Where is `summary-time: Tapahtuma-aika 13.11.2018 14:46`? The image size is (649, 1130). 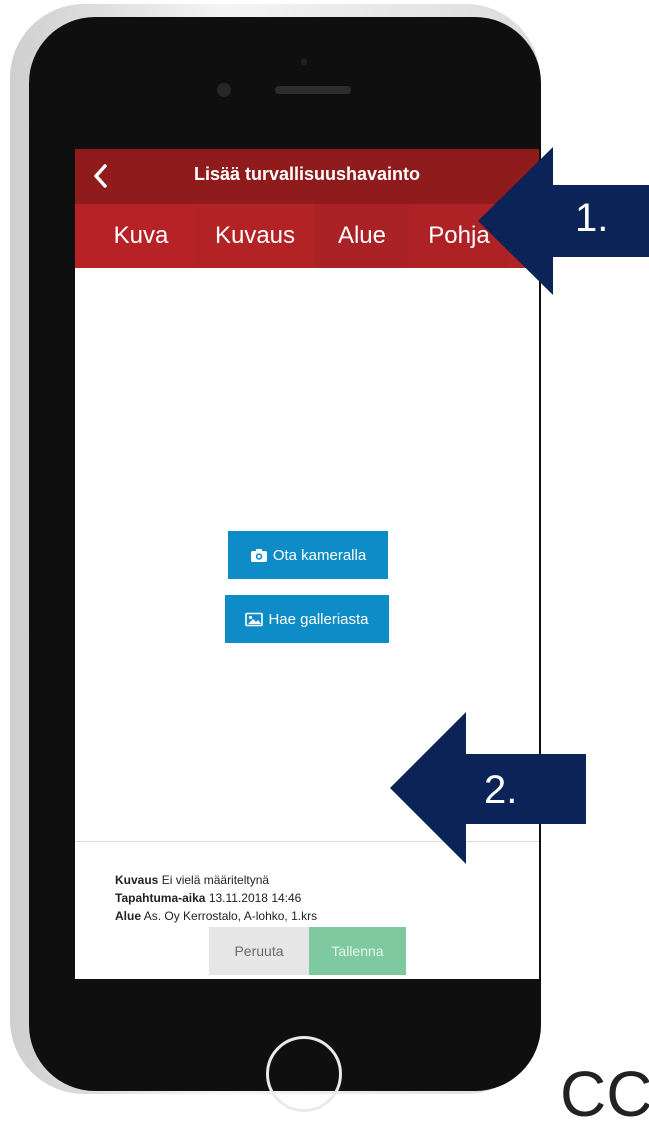 summary-time: Tapahtuma-aika 13.11.2018 14:46 is located at coordinates (216, 898).